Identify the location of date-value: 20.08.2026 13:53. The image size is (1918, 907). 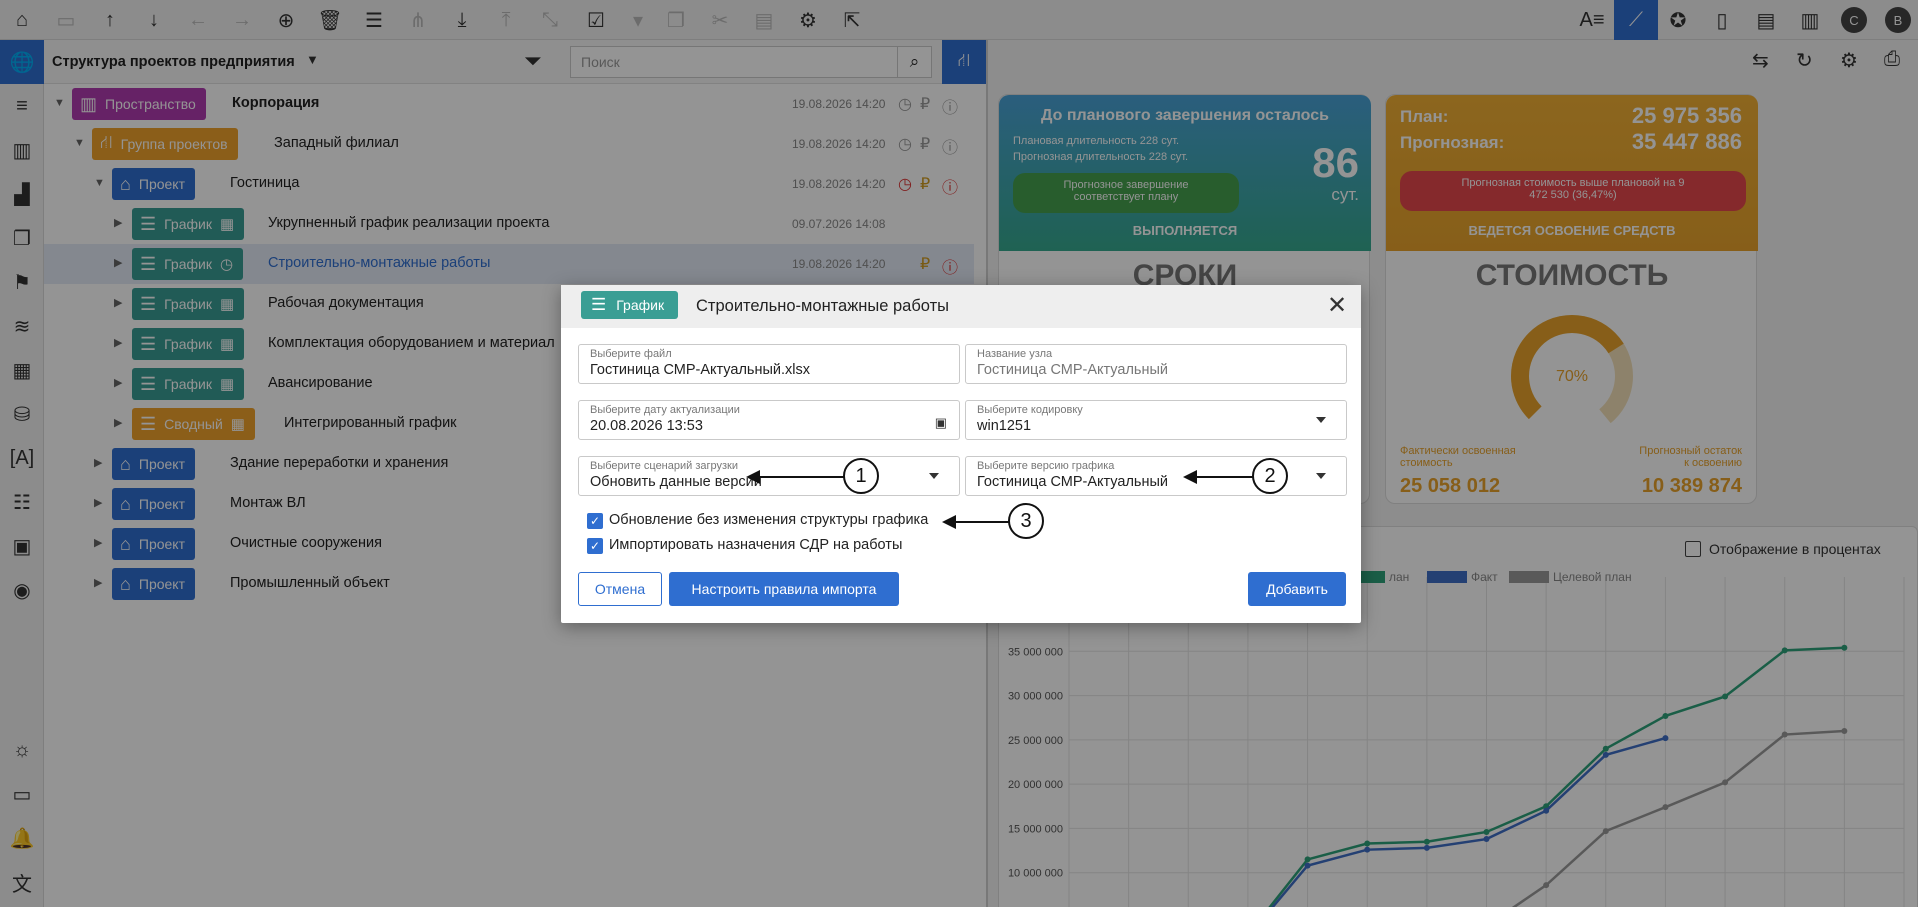
(646, 426).